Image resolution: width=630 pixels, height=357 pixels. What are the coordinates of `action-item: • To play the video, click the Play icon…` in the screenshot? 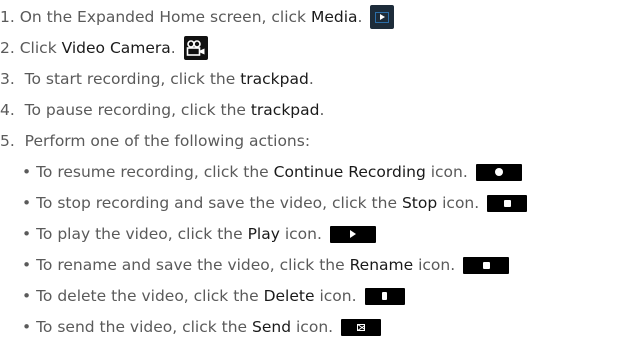 It's located at (199, 234).